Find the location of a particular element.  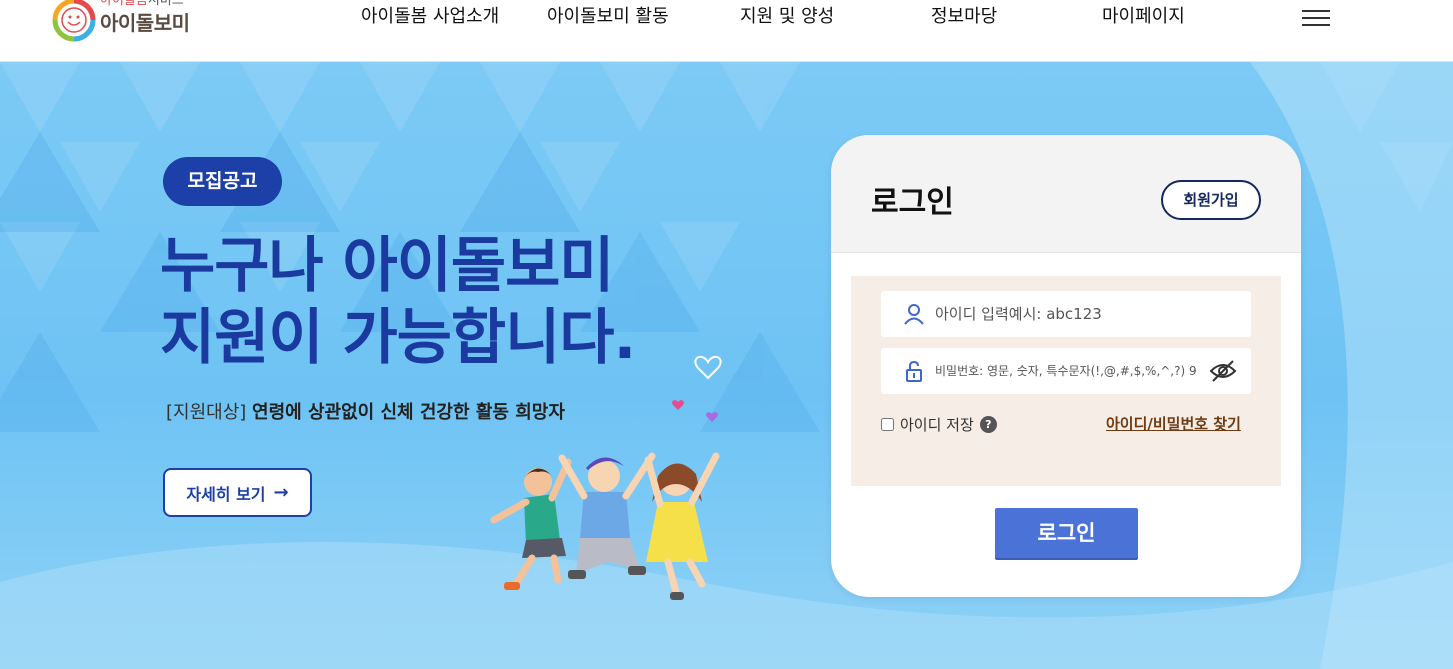

nav-item-business: 아이돌봄 사업소개 is located at coordinates (430, 17).